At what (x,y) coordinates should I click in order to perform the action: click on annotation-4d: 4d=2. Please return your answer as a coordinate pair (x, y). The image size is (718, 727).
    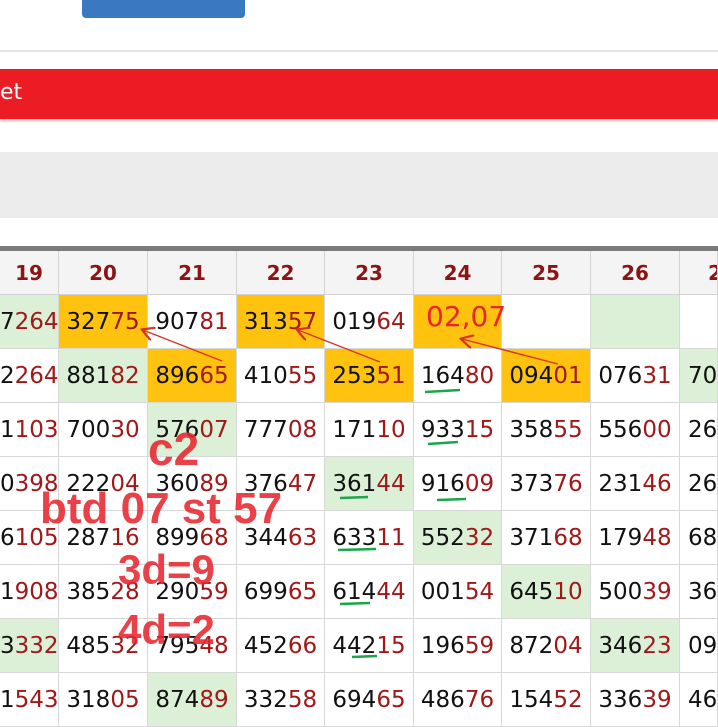
    Looking at the image, I should click on (166, 629).